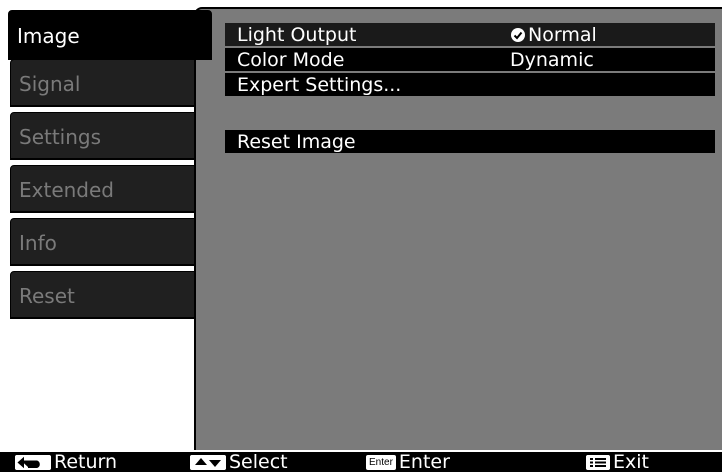 The image size is (722, 473). What do you see at coordinates (470, 60) in the screenshot?
I see `menu-item-color-mode: Color Mode Dynamic` at bounding box center [470, 60].